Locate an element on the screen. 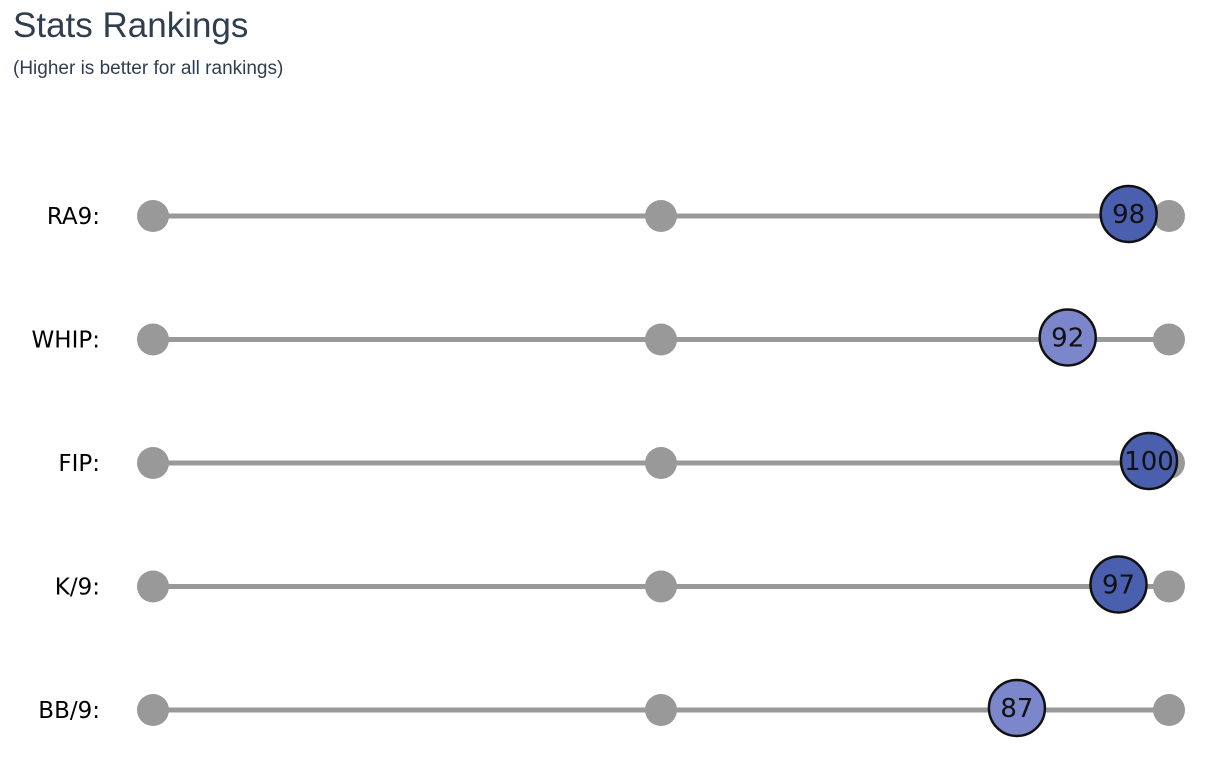 The height and width of the screenshot is (765, 1219). ranking-row: BB/9: 87 is located at coordinates (611, 708).